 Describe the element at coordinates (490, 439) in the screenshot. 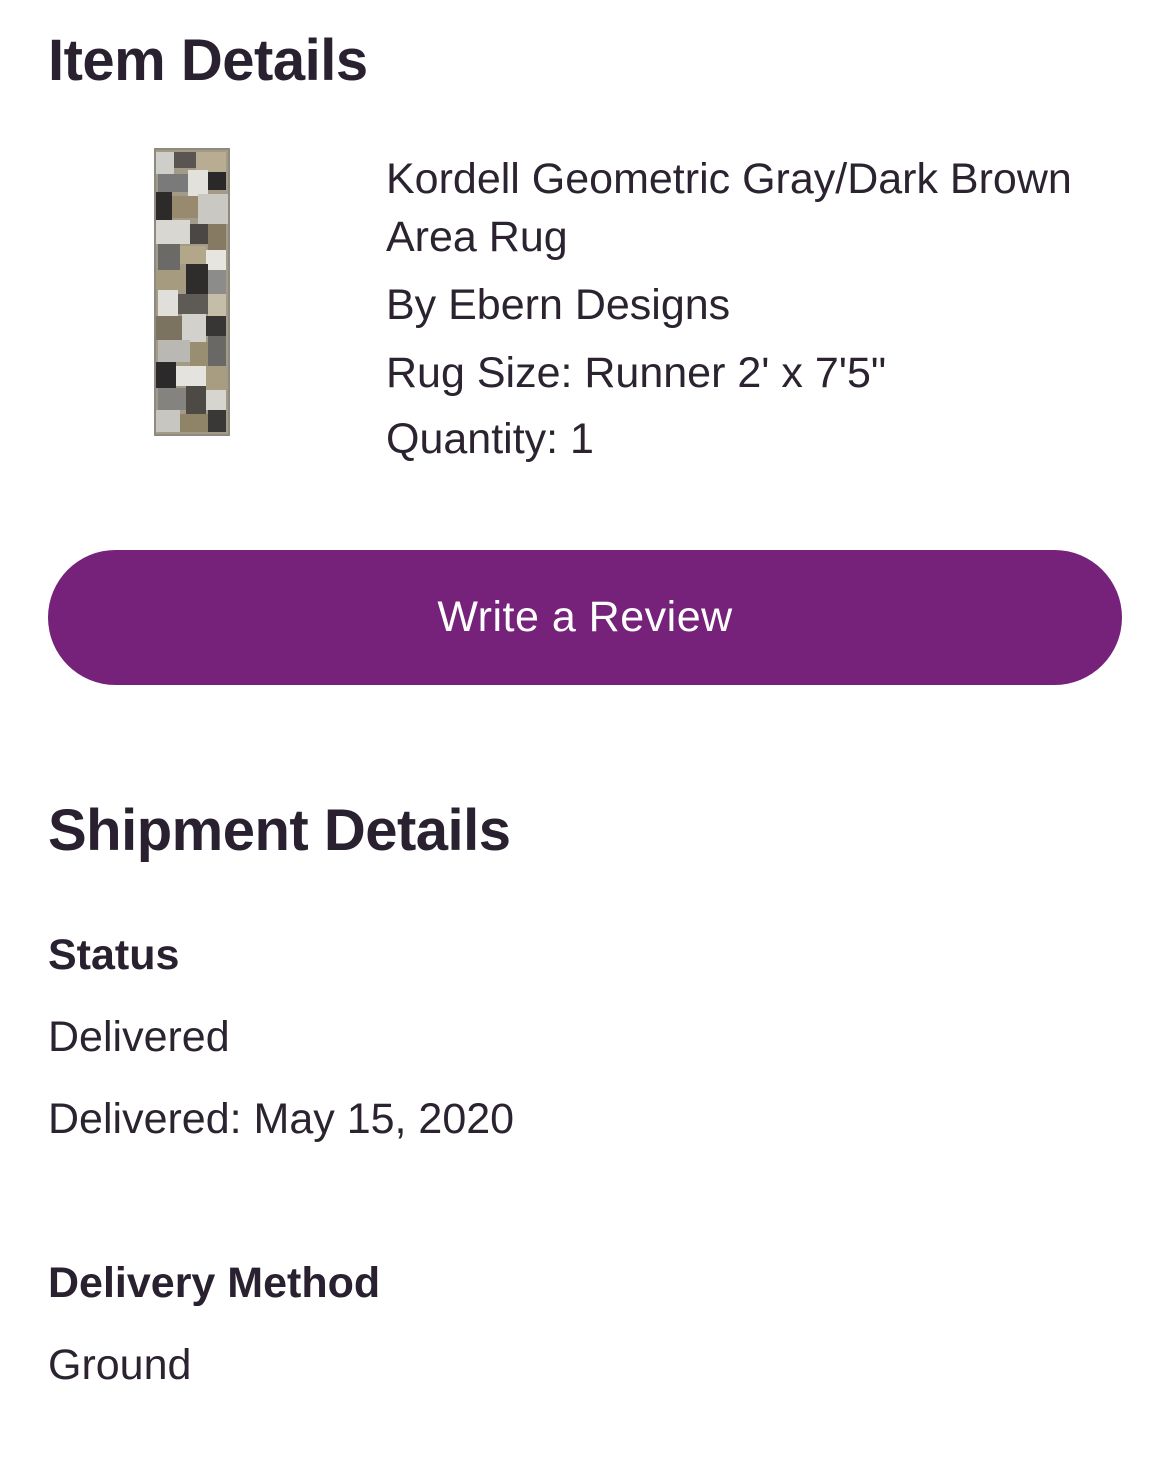

I see `product-quantity: Quantity: 1` at that location.